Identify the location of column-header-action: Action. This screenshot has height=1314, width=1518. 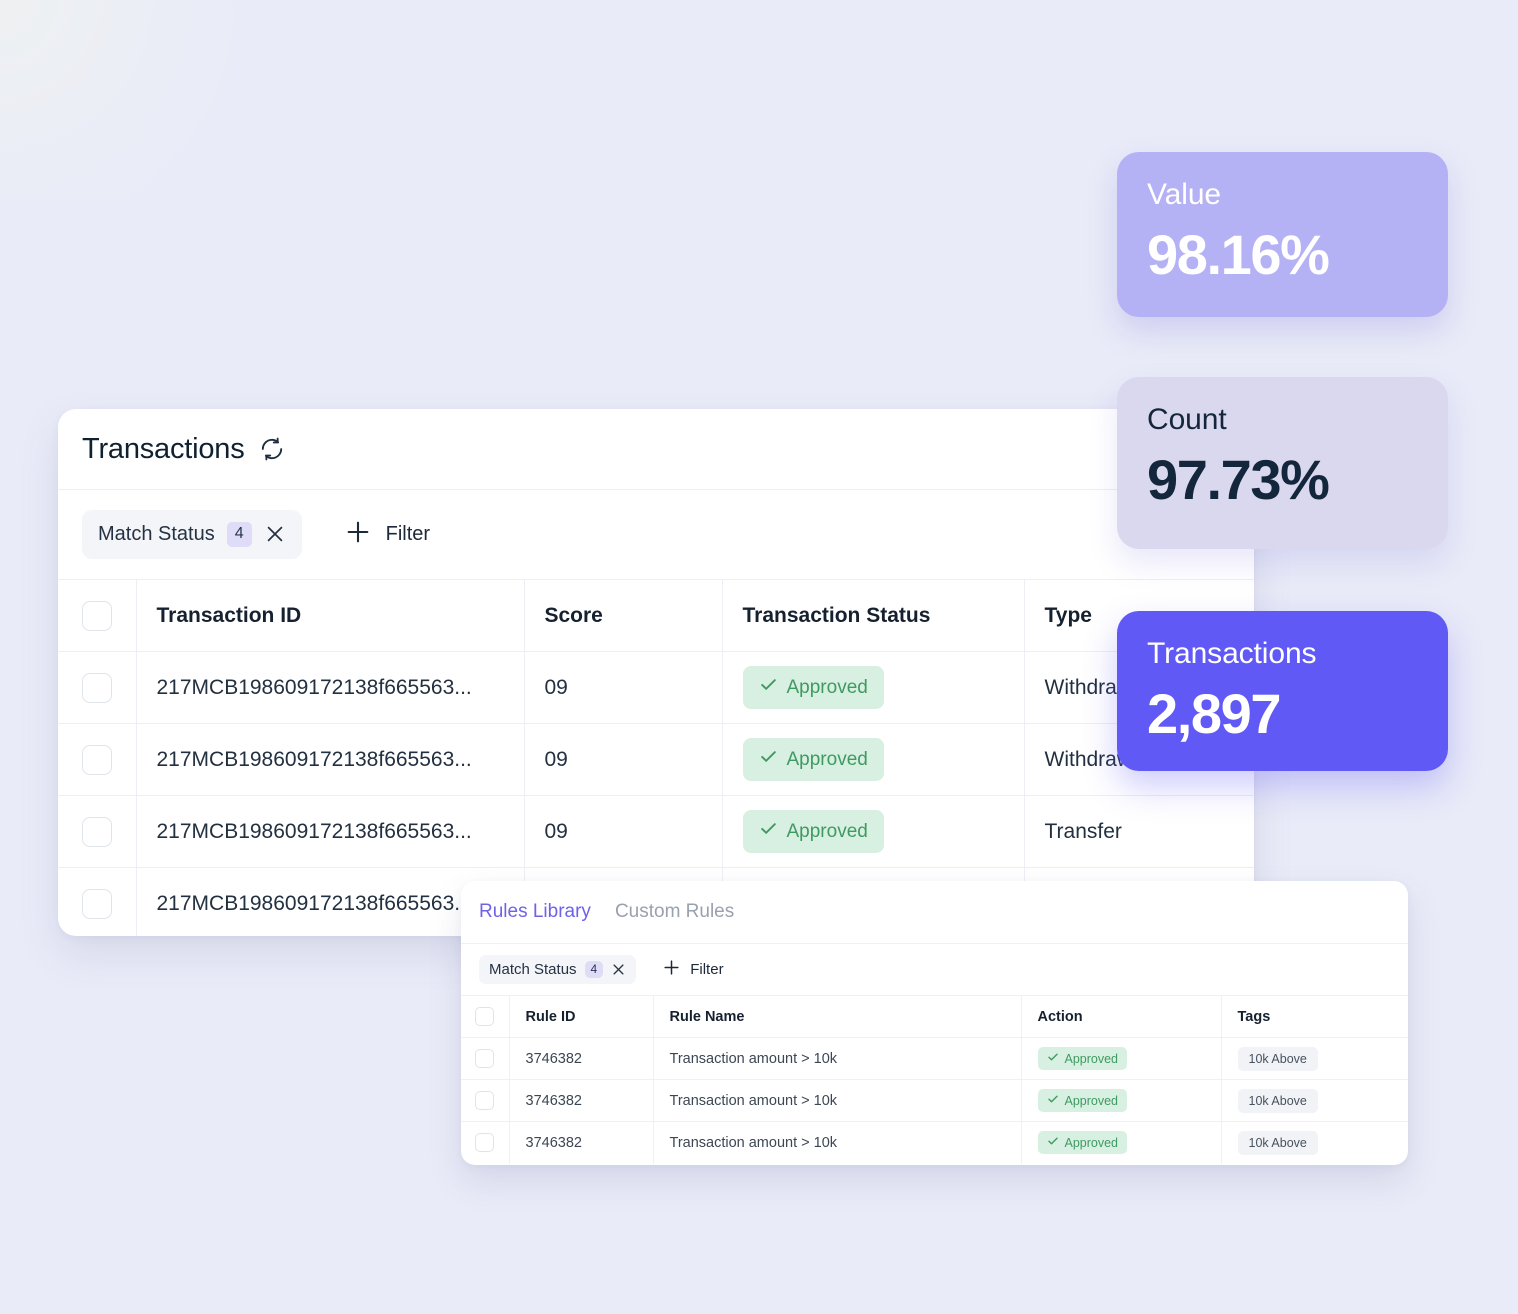
(1121, 1016).